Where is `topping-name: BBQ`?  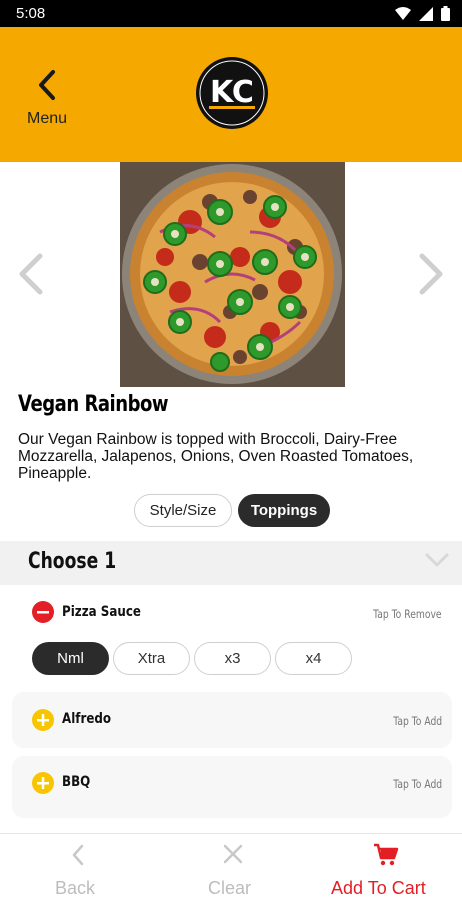 topping-name: BBQ is located at coordinates (76, 782).